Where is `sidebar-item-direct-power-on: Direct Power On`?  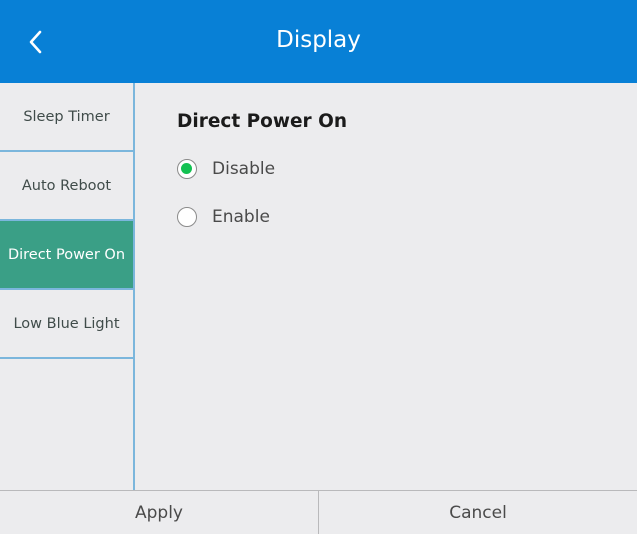
sidebar-item-direct-power-on: Direct Power On is located at coordinates (66, 255).